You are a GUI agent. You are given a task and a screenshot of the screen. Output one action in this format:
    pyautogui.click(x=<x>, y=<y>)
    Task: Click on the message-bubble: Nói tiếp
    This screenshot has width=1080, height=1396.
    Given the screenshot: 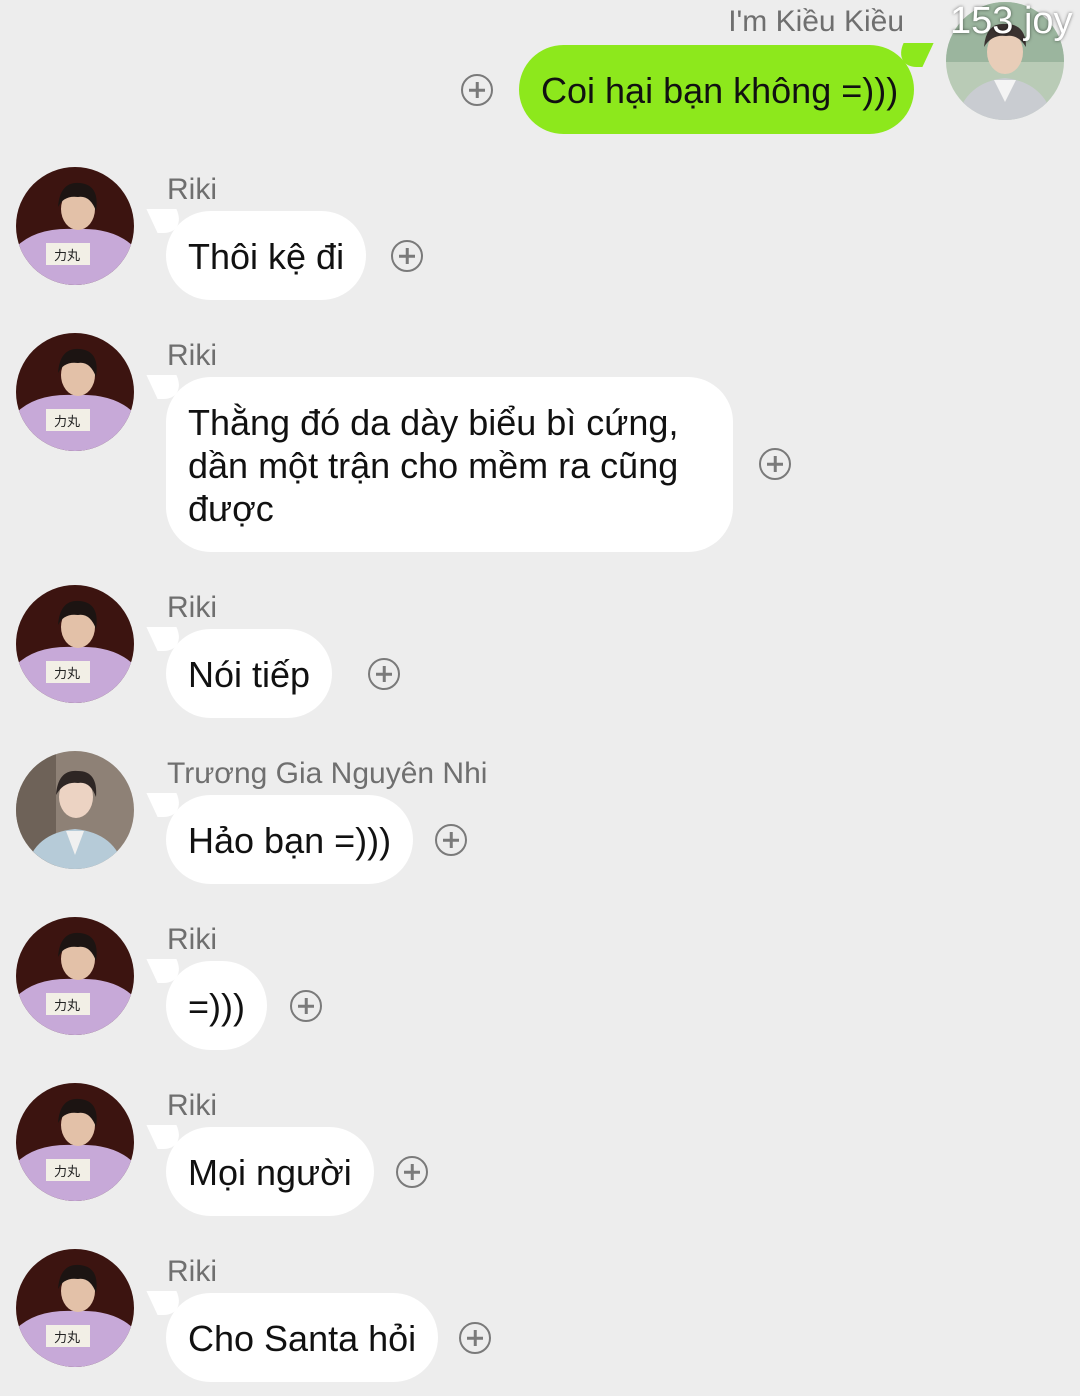 What is the action you would take?
    pyautogui.click(x=249, y=673)
    